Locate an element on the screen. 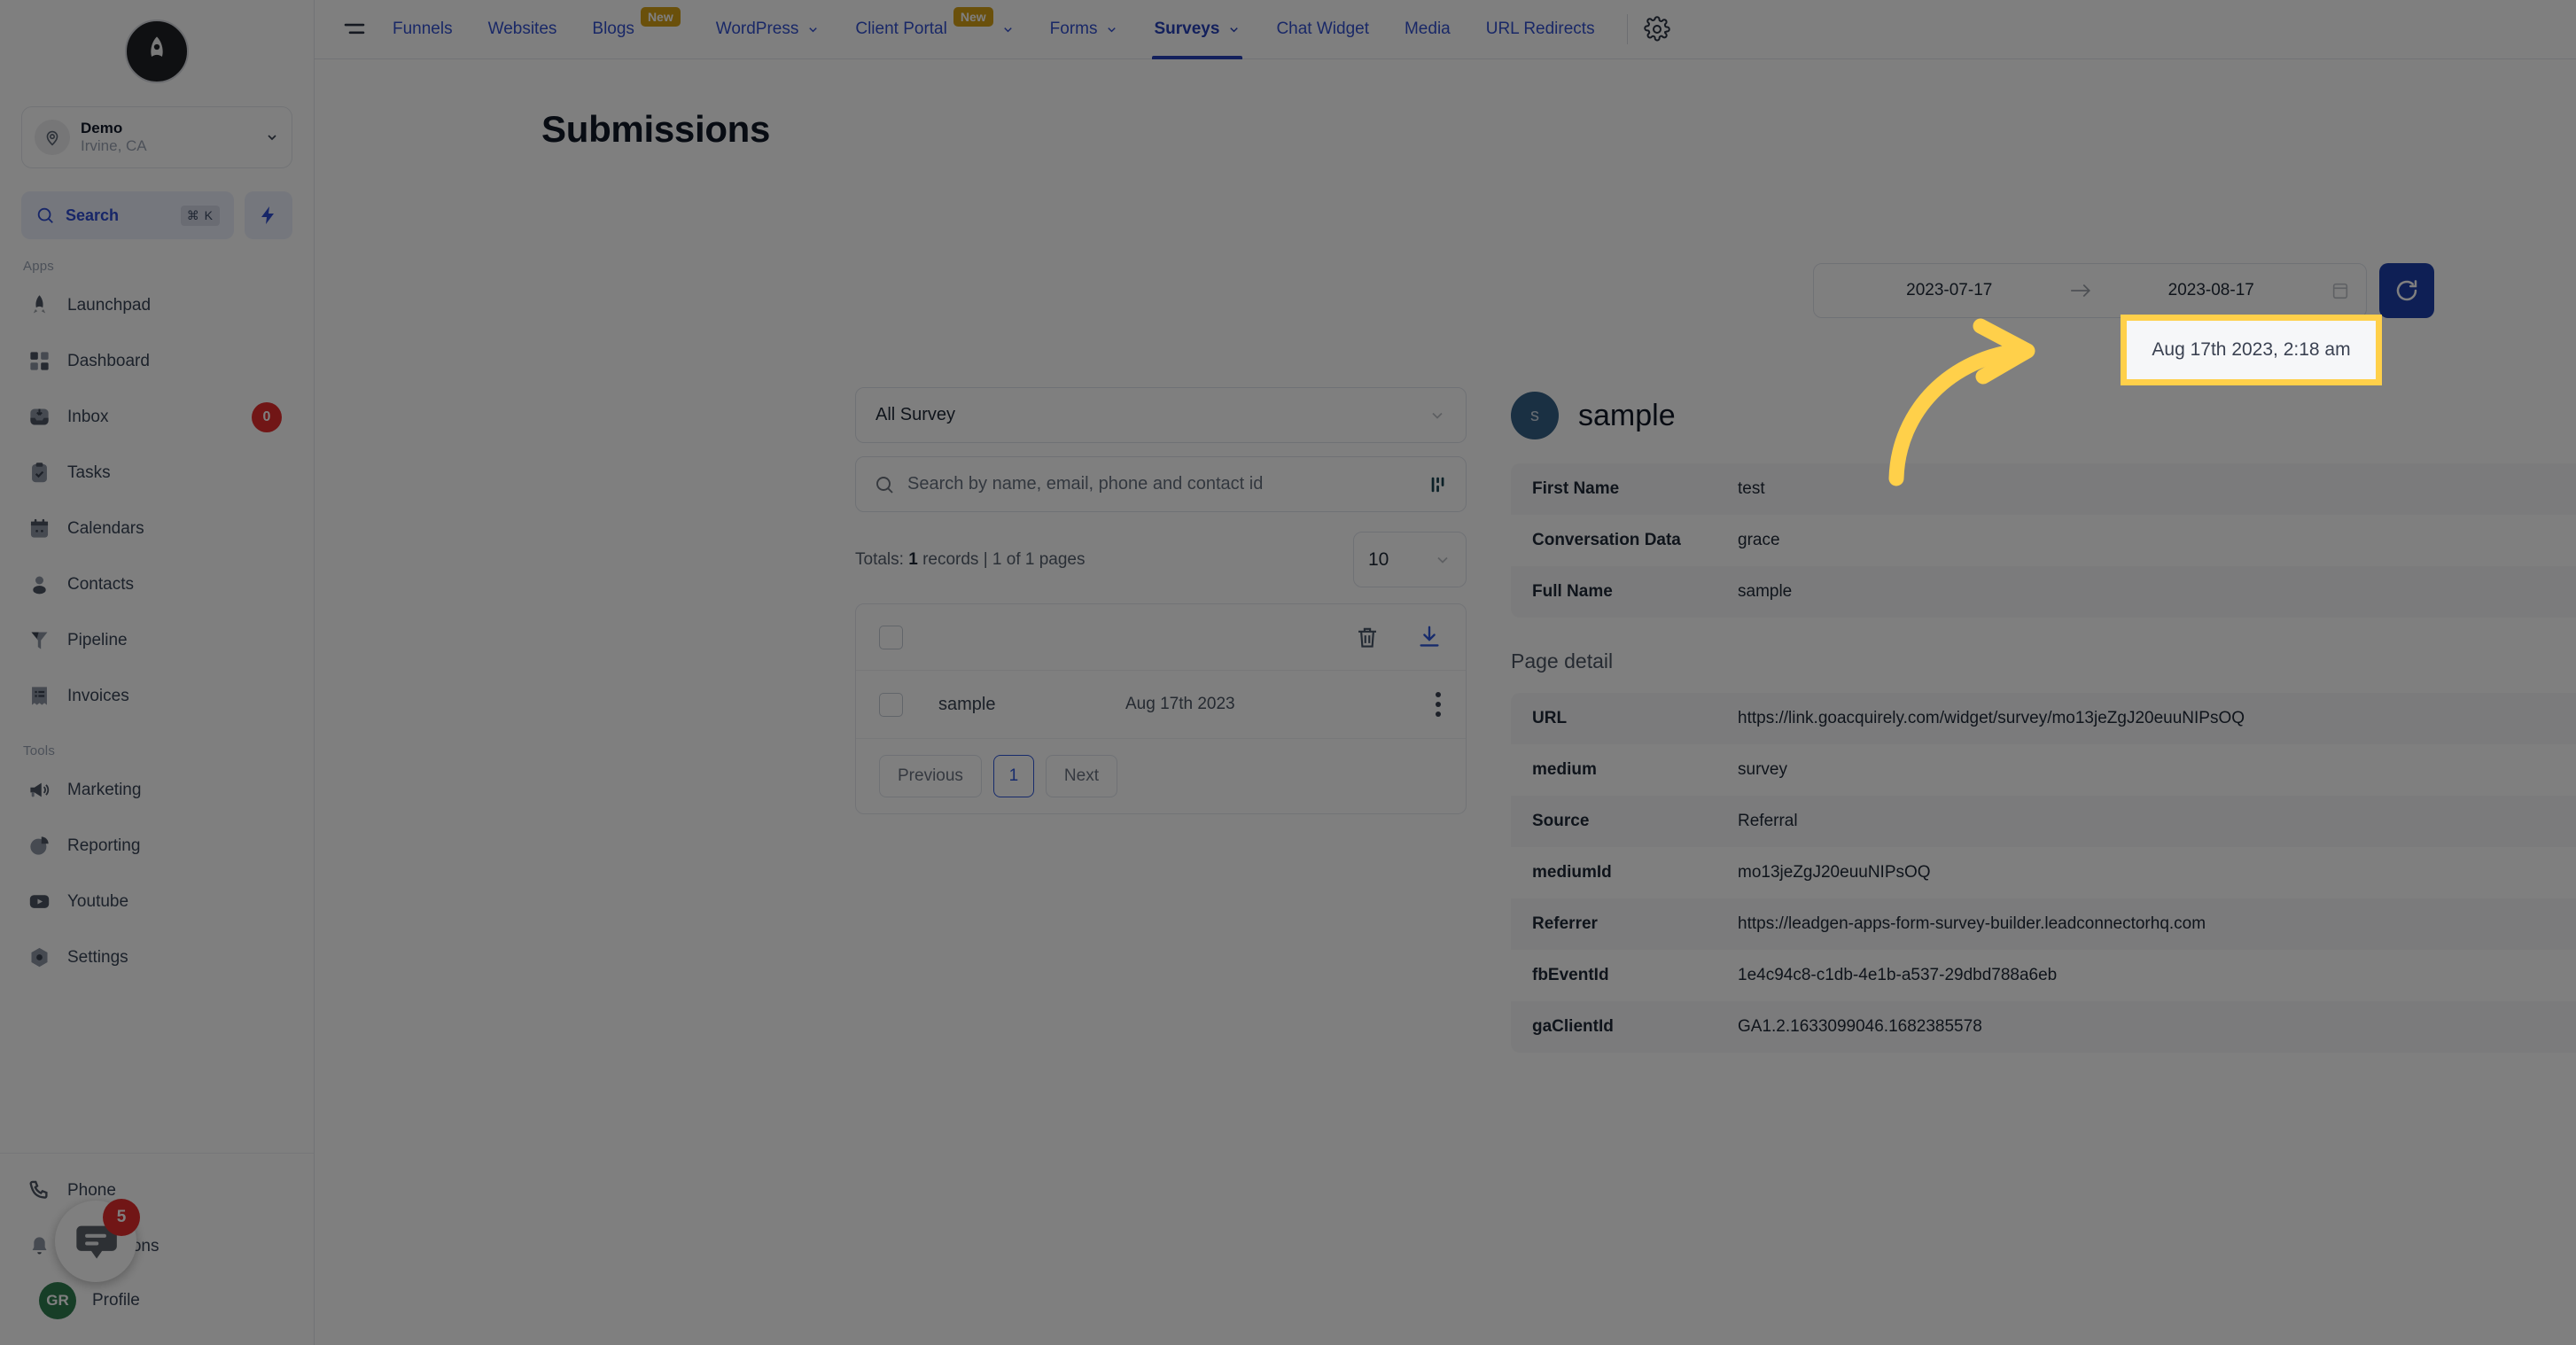 Image resolution: width=2576 pixels, height=1345 pixels. refresh-button is located at coordinates (2407, 290).